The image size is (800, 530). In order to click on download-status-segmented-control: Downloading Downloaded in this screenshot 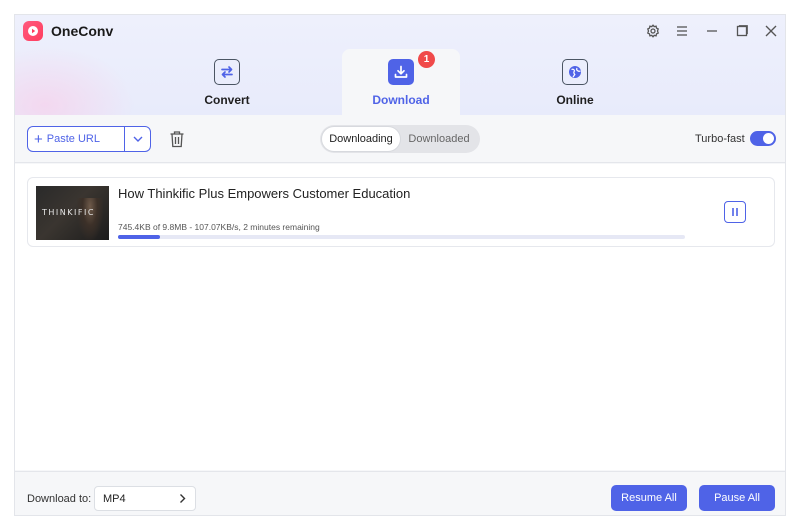, I will do `click(400, 139)`.